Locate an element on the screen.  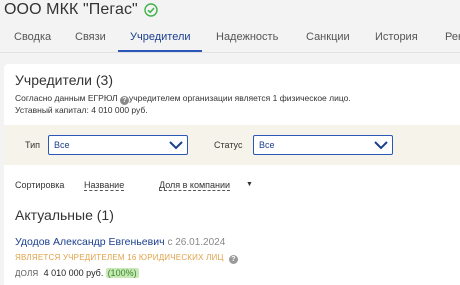
active-tab-indicator is located at coordinates (160, 51).